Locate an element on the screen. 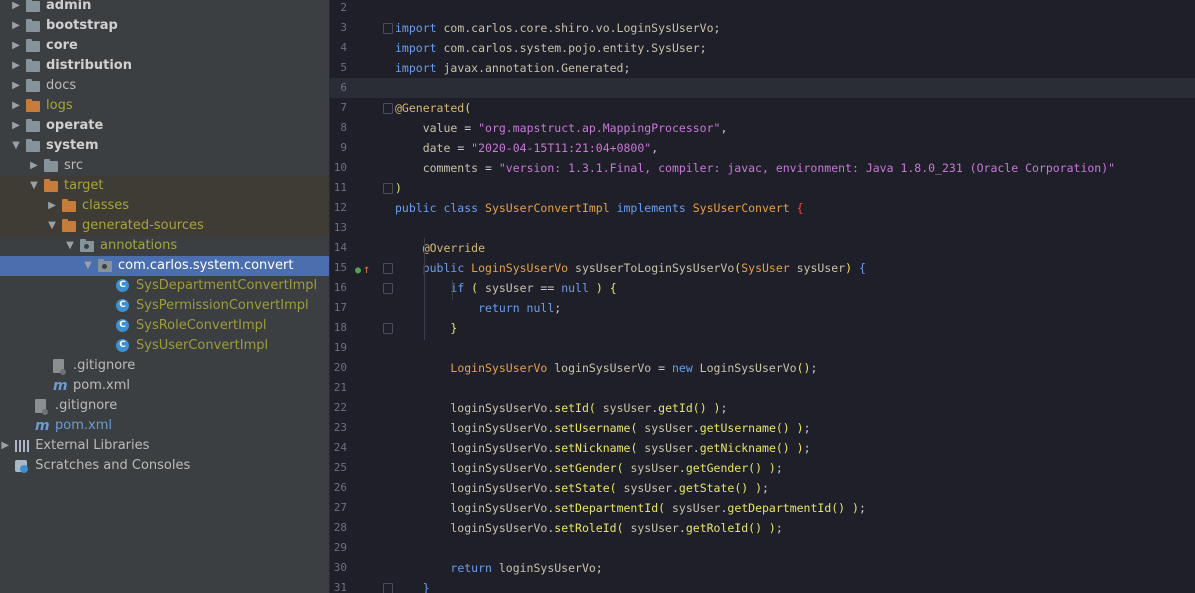  code-line: 6 is located at coordinates (762, 88).